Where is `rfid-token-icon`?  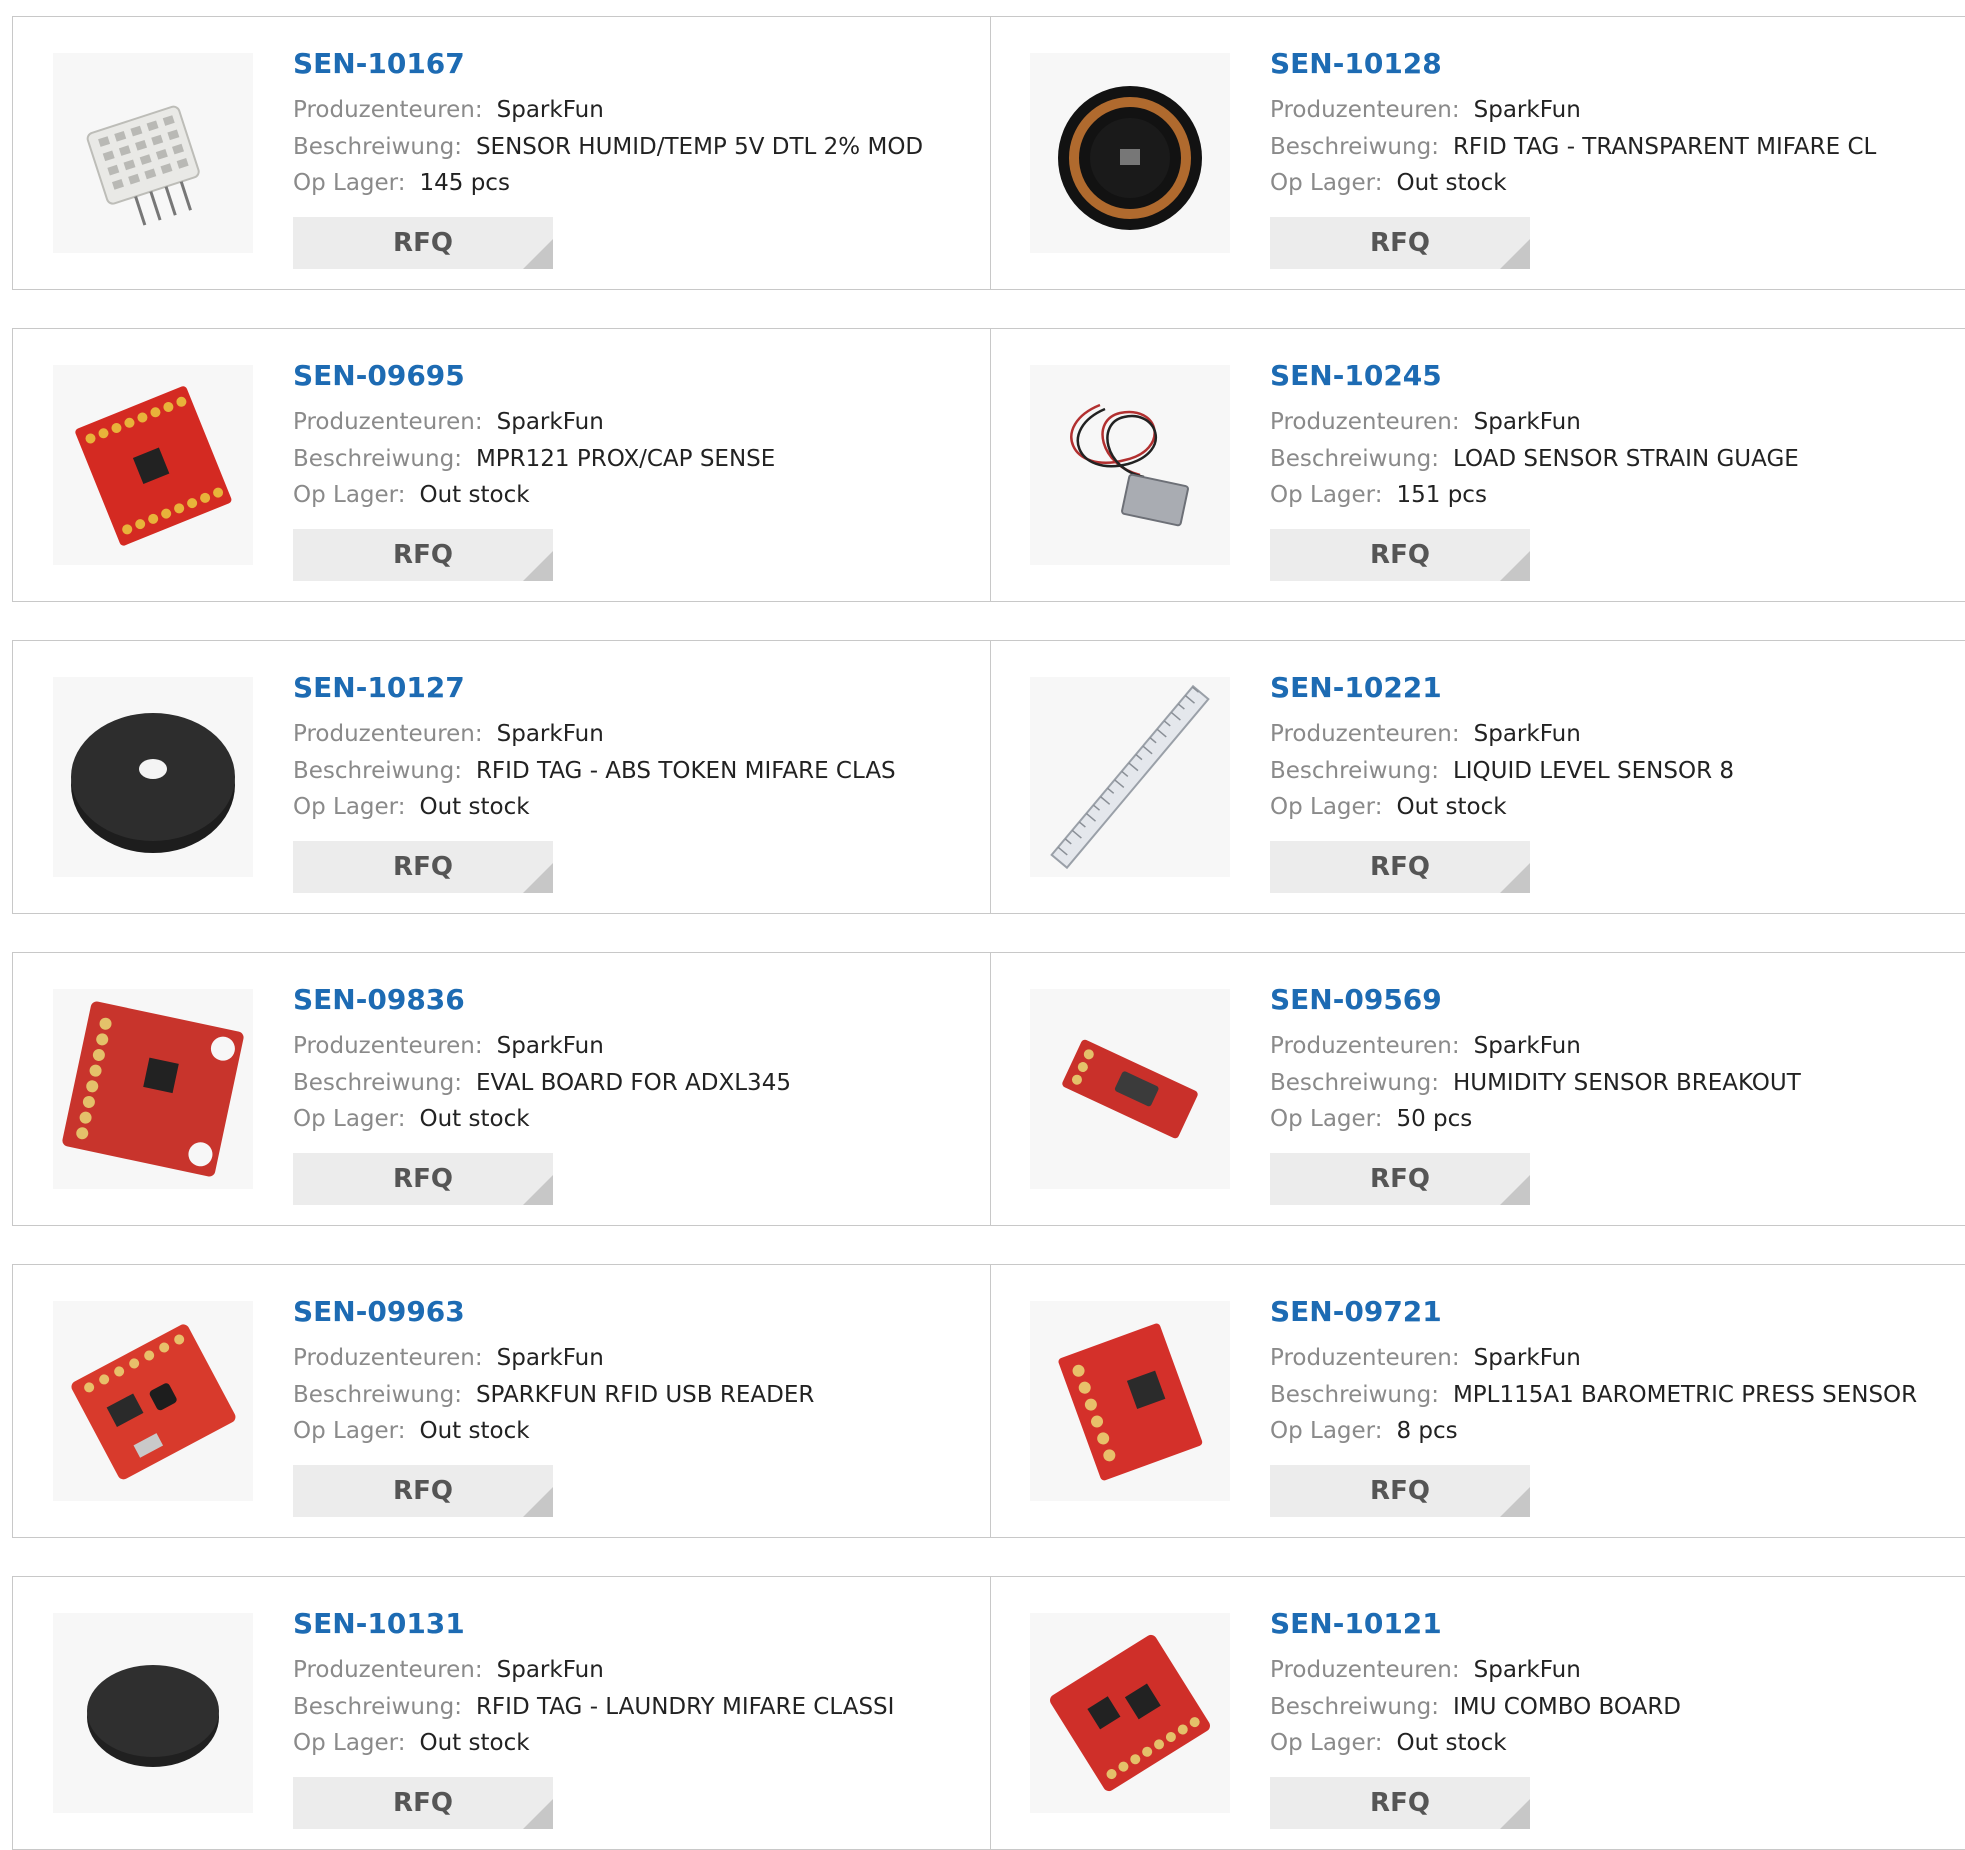 rfid-token-icon is located at coordinates (153, 783).